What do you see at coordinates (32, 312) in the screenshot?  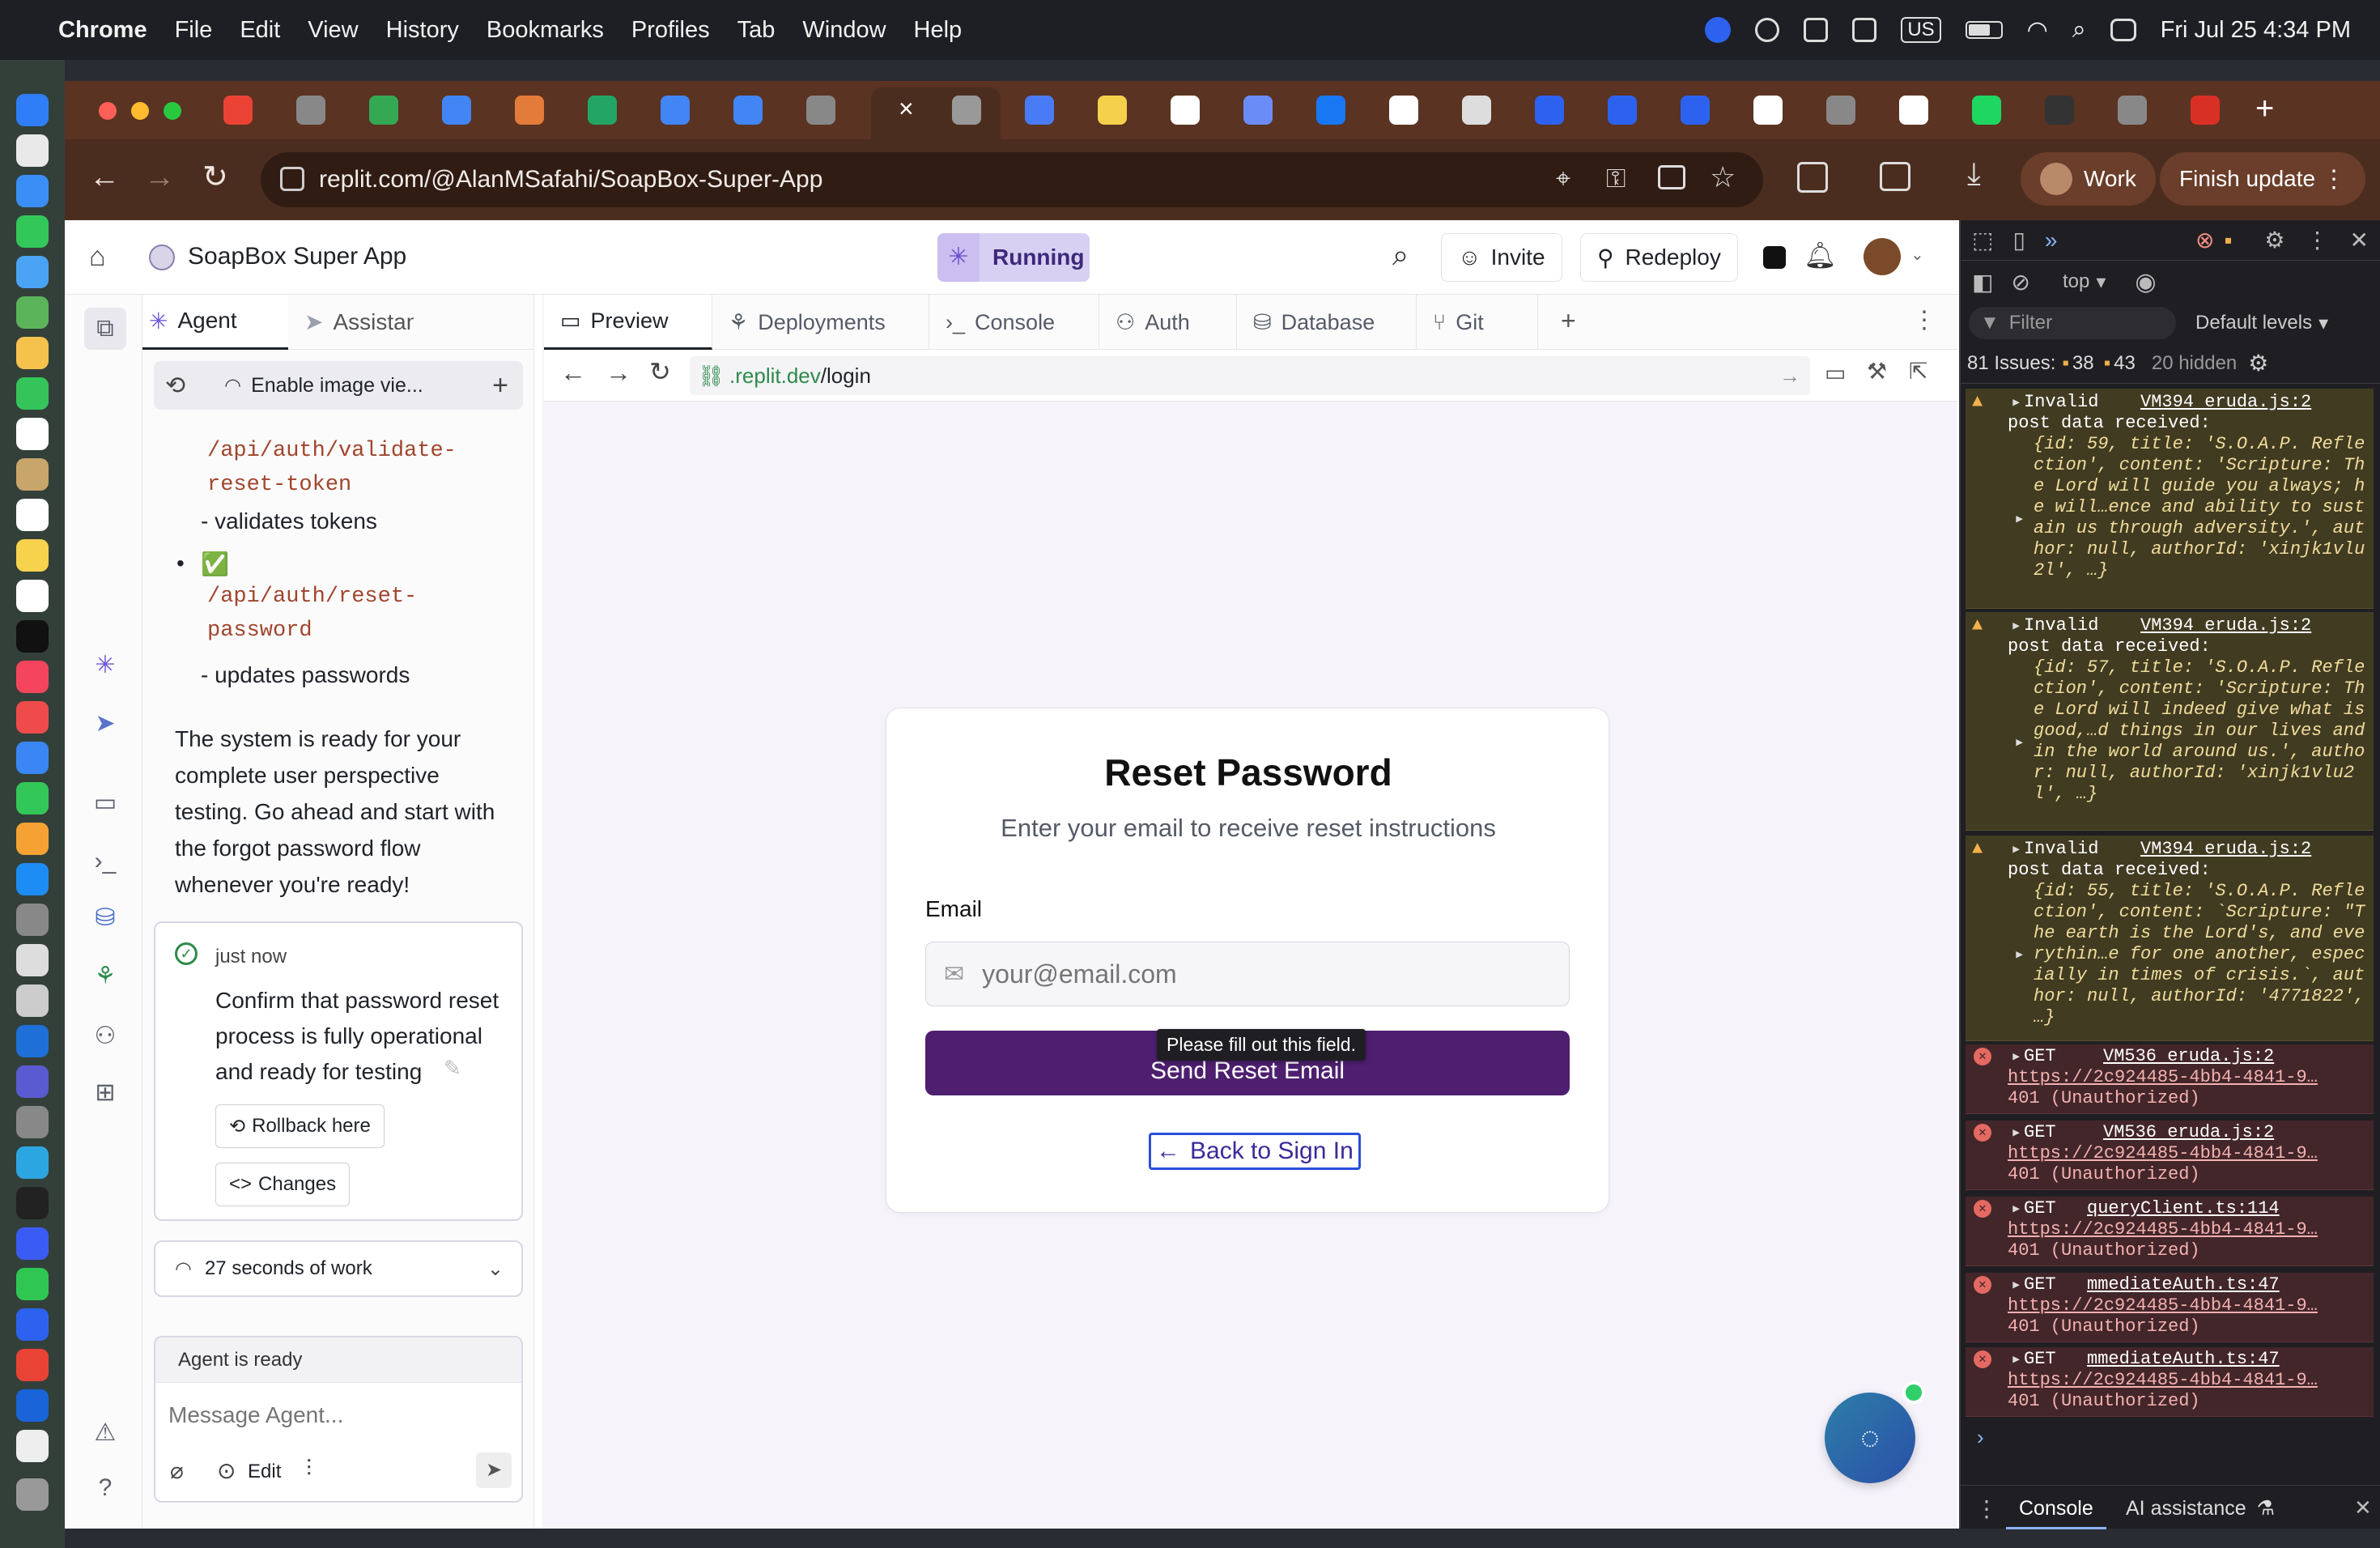 I see `maps-icon` at bounding box center [32, 312].